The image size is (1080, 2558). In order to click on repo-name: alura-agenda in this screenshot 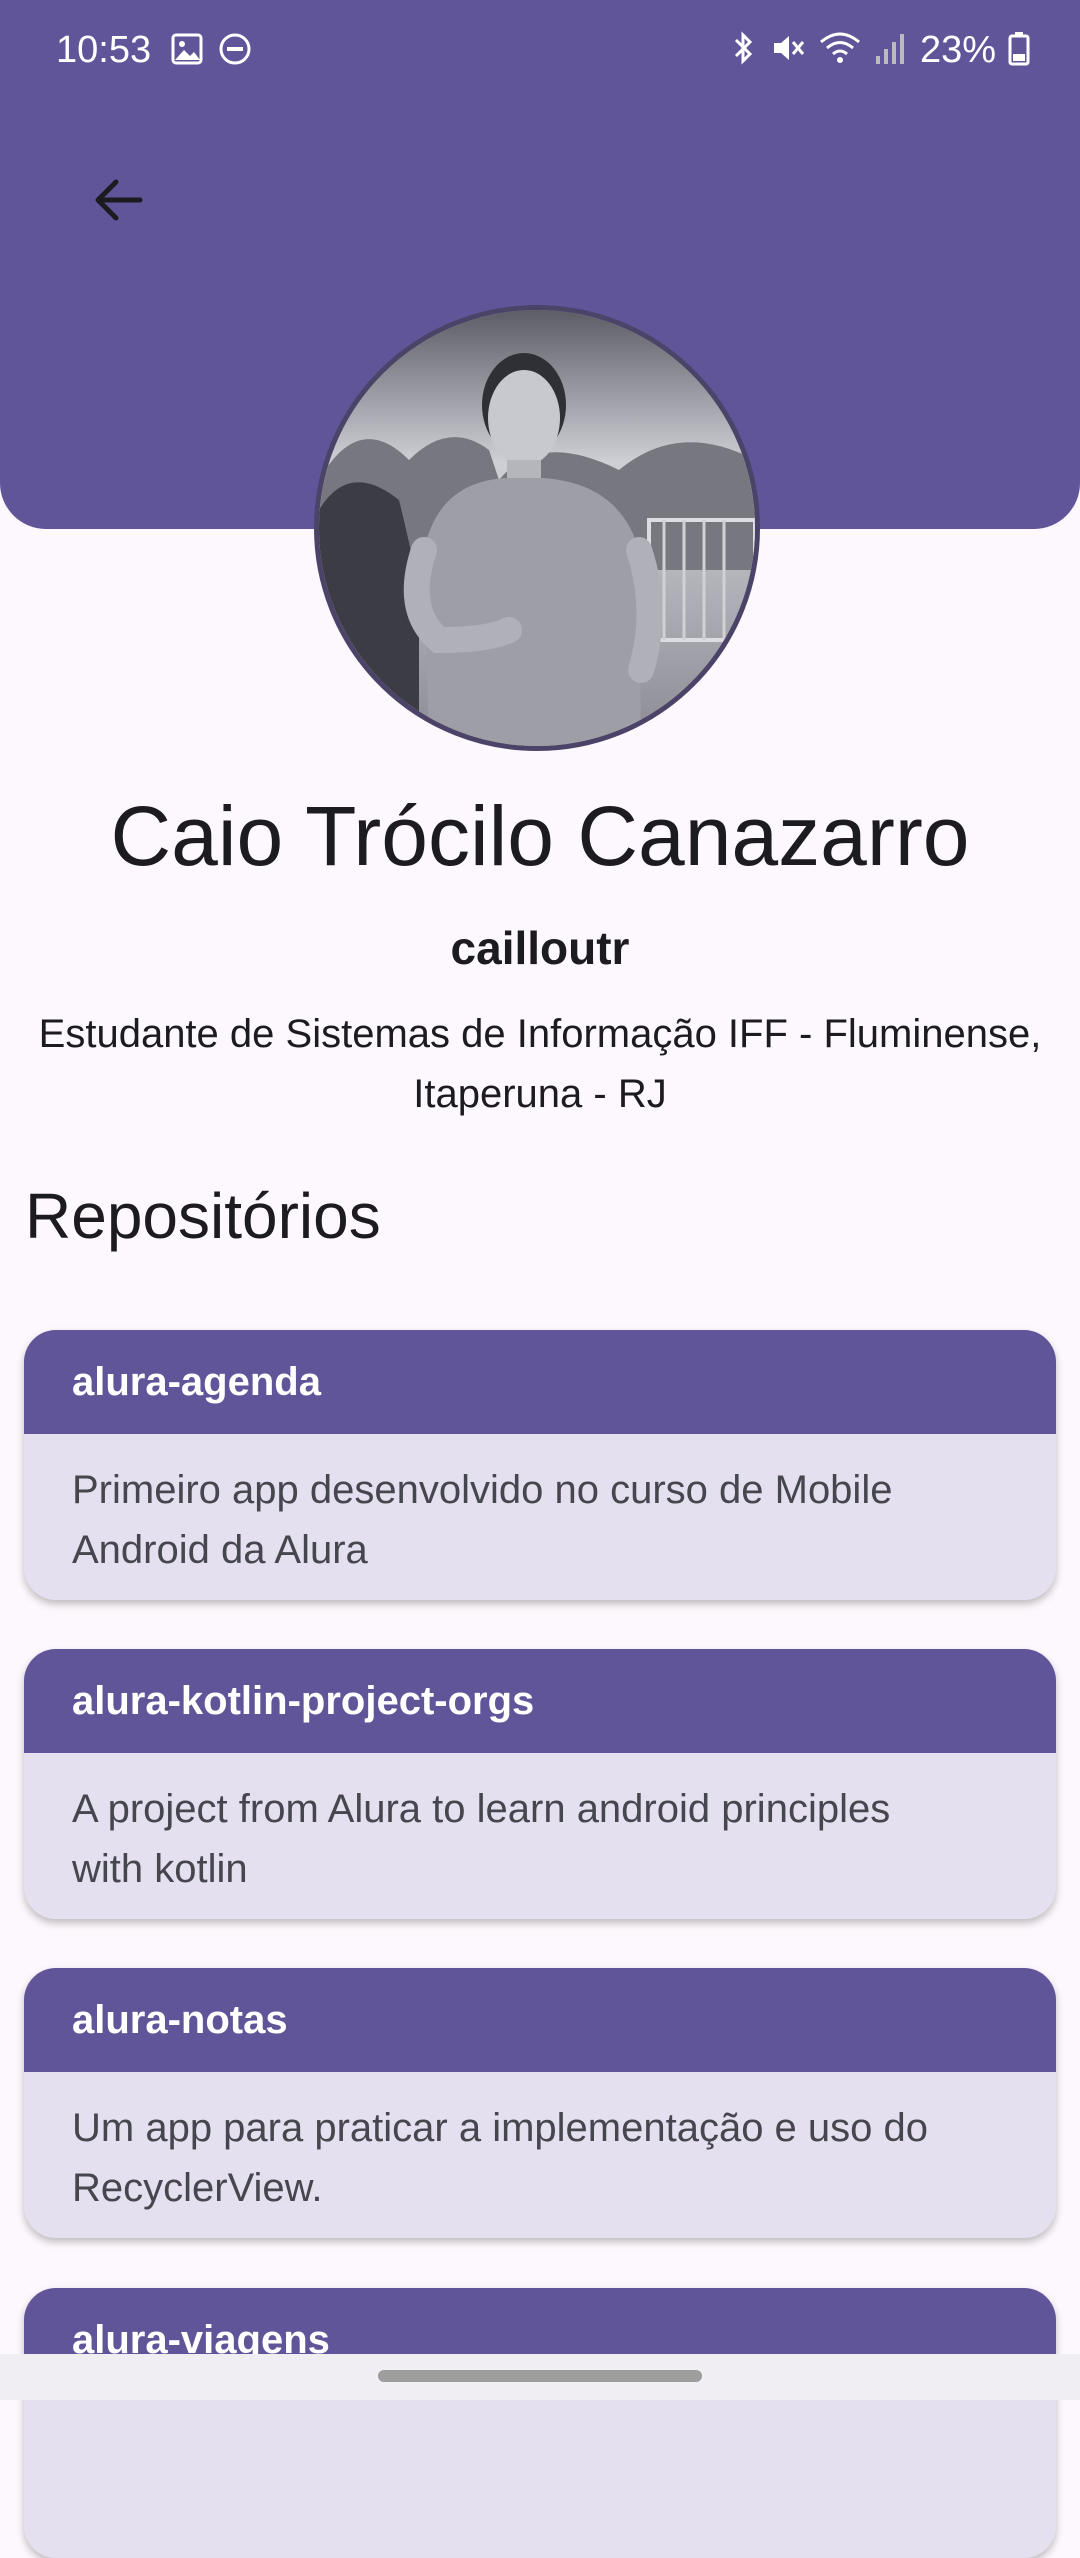, I will do `click(540, 1382)`.